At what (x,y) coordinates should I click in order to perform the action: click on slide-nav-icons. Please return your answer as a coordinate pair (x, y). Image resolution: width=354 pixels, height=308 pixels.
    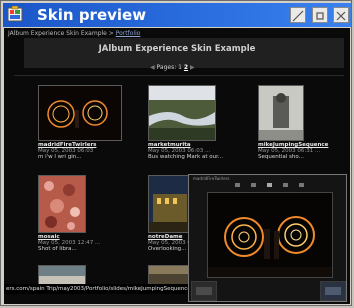
    Looking at the image, I should click on (269, 185).